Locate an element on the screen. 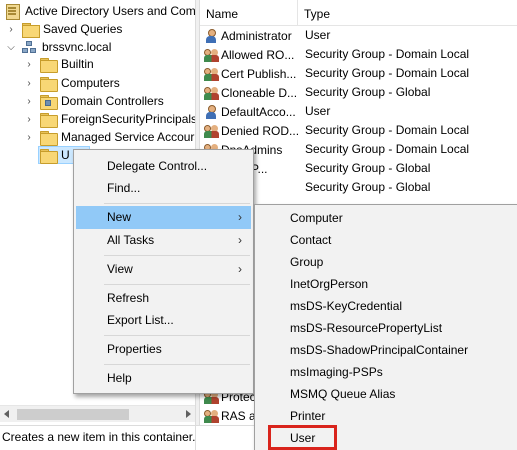  scroll-right-arrow-icon is located at coordinates (188, 414).